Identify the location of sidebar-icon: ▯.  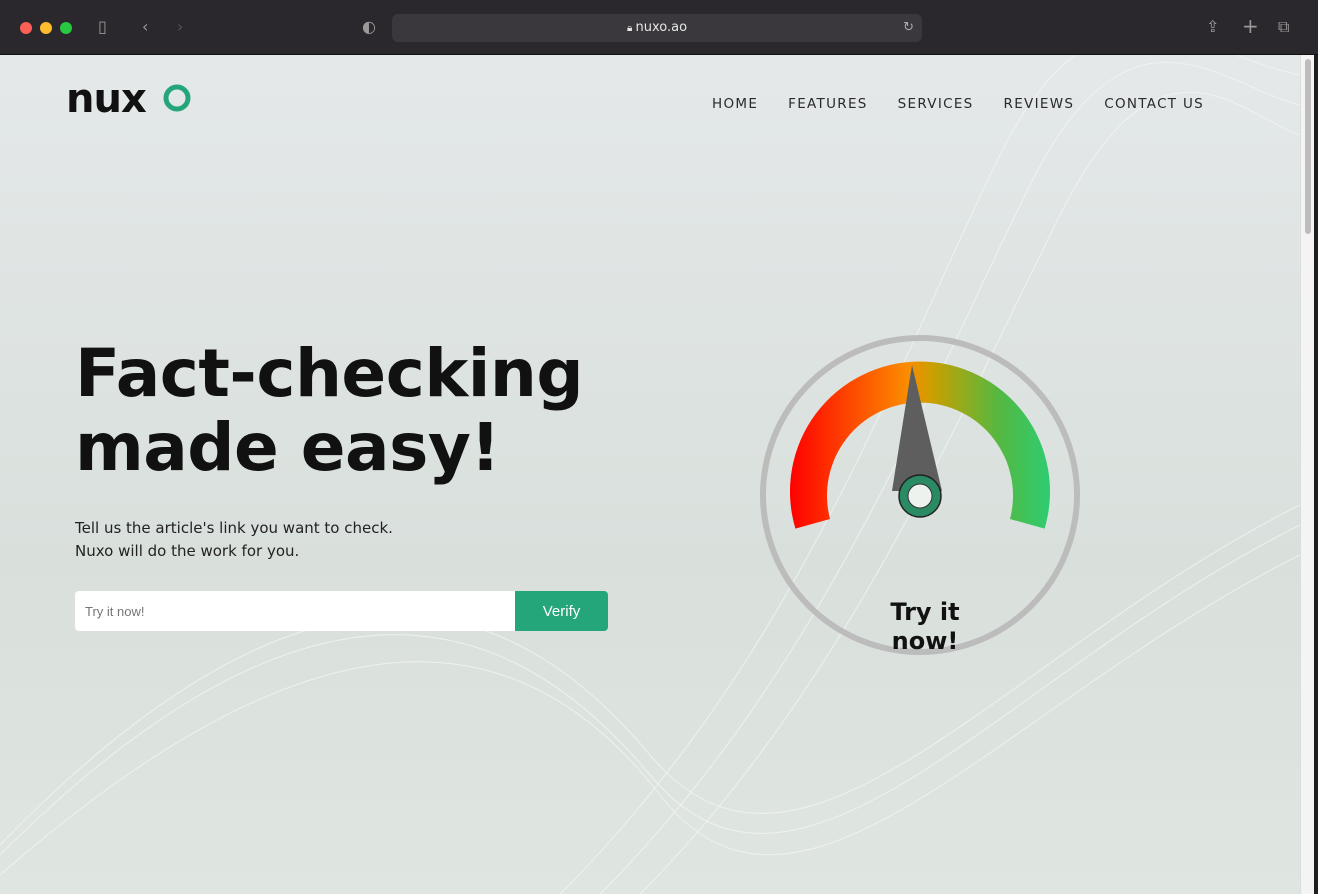
(102, 26).